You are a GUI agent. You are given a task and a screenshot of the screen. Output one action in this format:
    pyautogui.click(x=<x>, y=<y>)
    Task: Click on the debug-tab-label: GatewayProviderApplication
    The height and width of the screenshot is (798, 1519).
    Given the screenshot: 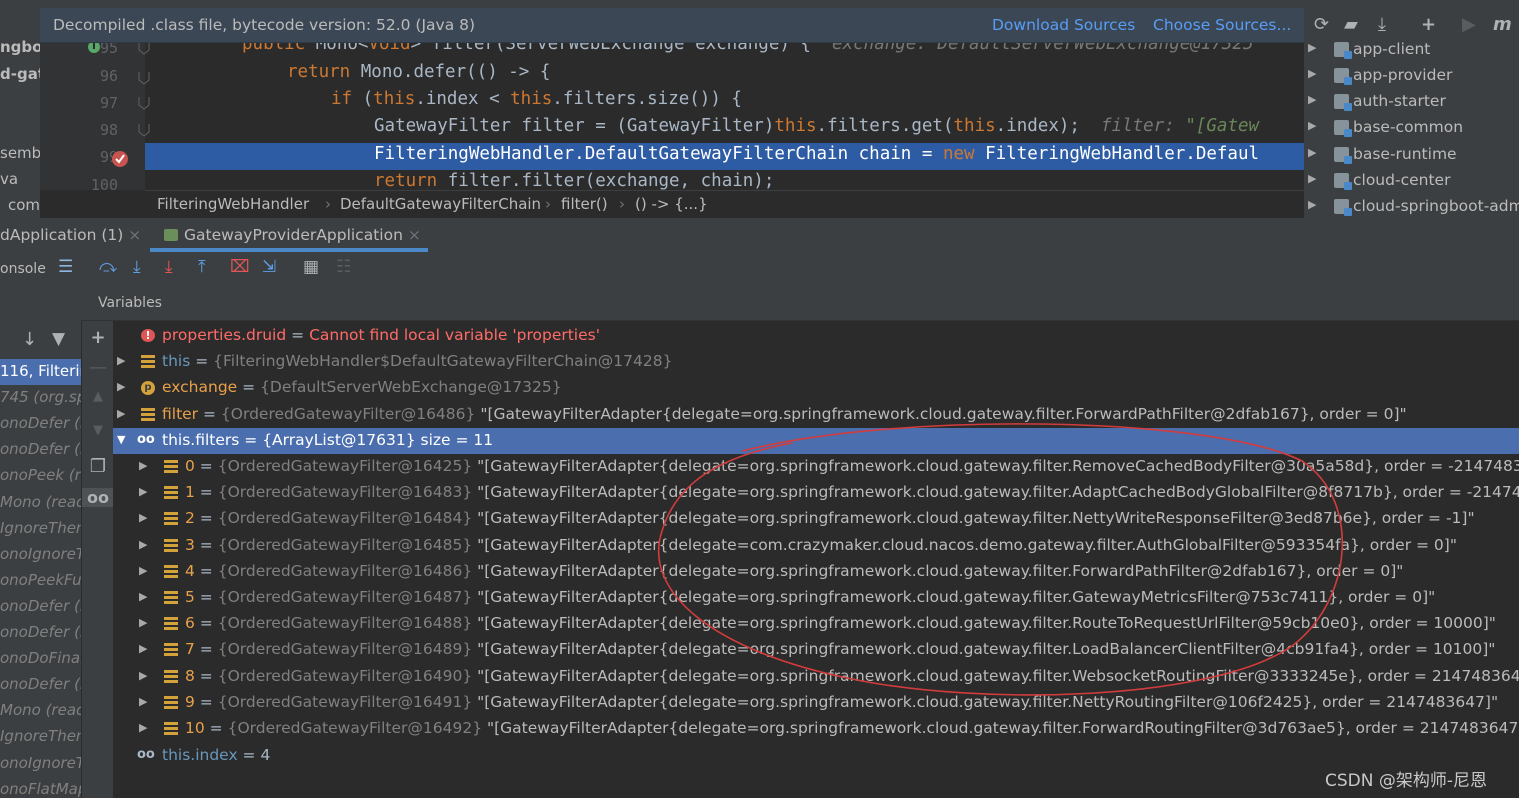 What is the action you would take?
    pyautogui.click(x=293, y=235)
    